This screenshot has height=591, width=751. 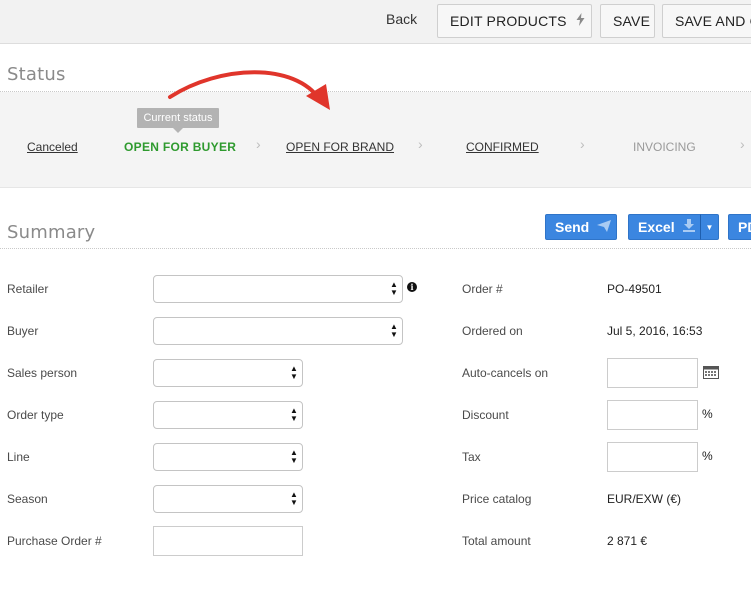 What do you see at coordinates (54, 541) in the screenshot?
I see `purchase-order-label: Purchase Order #` at bounding box center [54, 541].